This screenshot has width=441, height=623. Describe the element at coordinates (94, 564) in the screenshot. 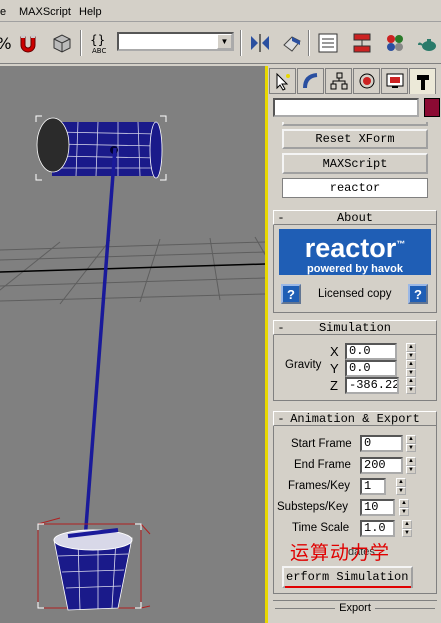

I see `bucket-object` at that location.